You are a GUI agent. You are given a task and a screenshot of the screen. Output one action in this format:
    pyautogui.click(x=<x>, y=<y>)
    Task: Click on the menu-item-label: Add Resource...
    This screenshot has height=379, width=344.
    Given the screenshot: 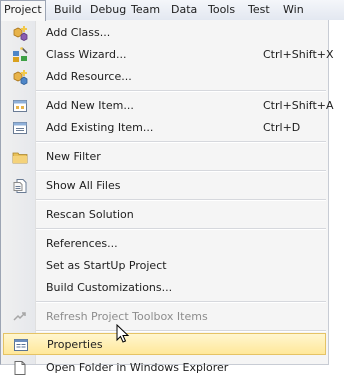 What is the action you would take?
    pyautogui.click(x=89, y=76)
    